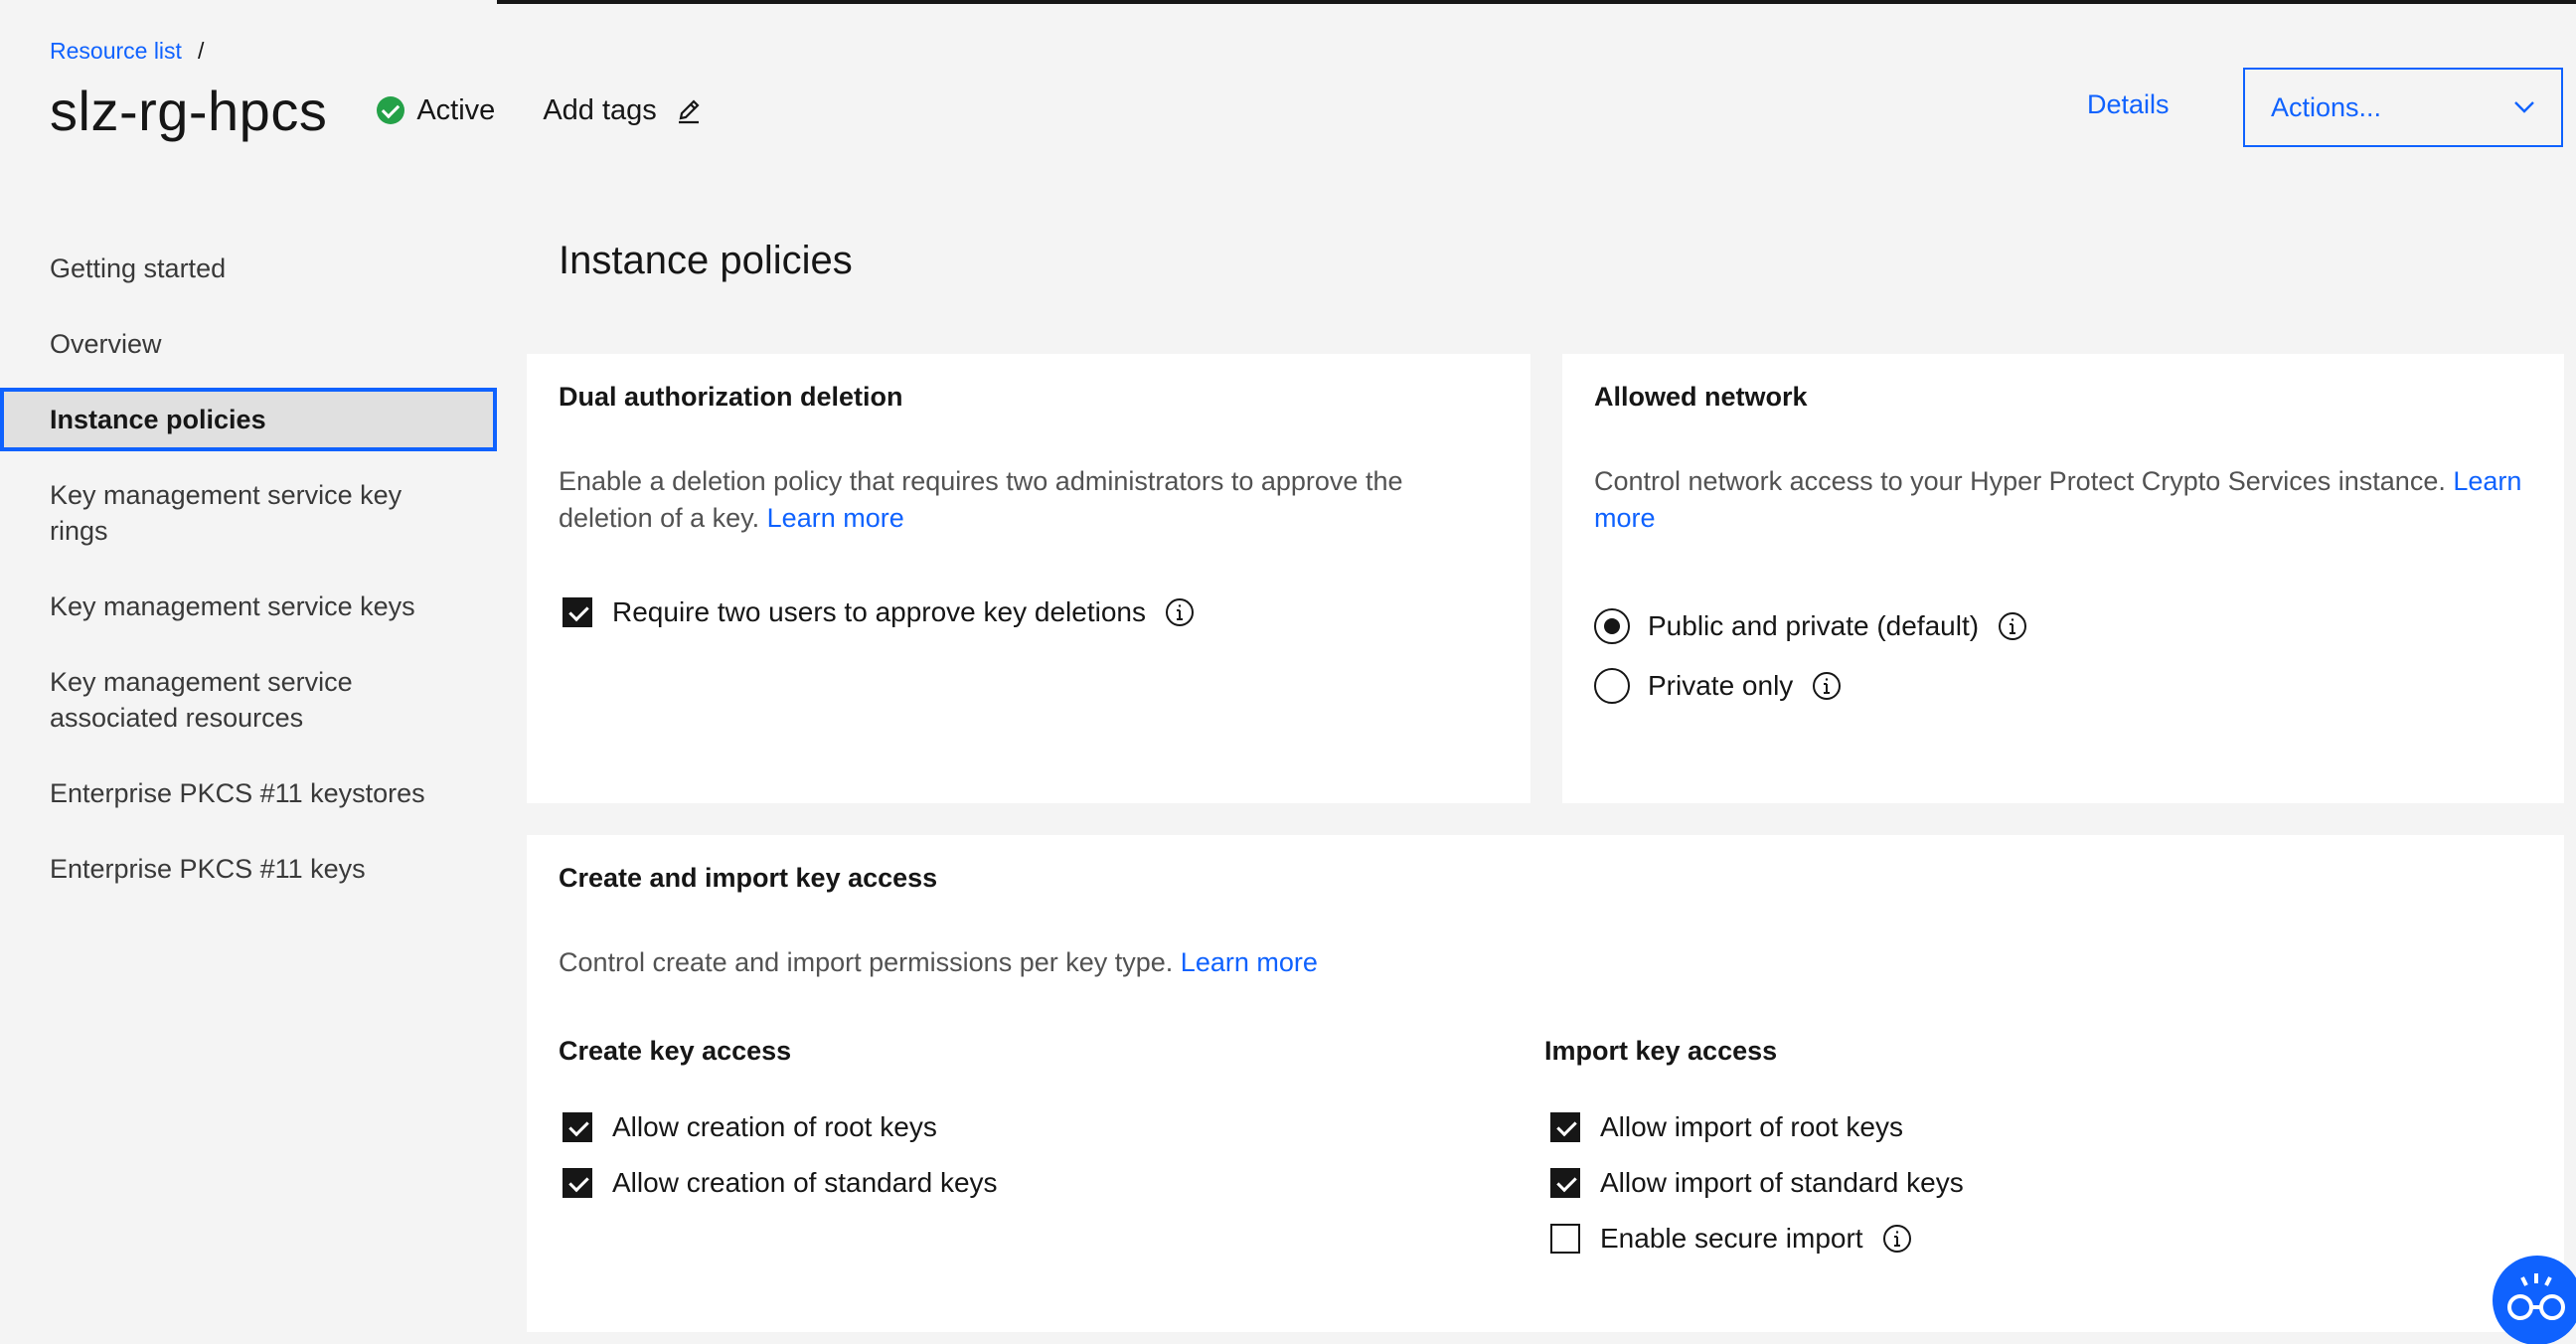 The image size is (2576, 1344). Describe the element at coordinates (376, 110) in the screenshot. I see `title-row: slz-rg-hpcs Active Add tags` at that location.